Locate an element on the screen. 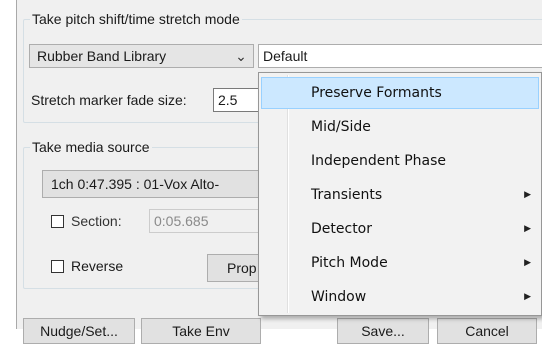 The width and height of the screenshot is (542, 344). pitch-library-select: Rubber Band Library ⌄ is located at coordinates (141, 56).